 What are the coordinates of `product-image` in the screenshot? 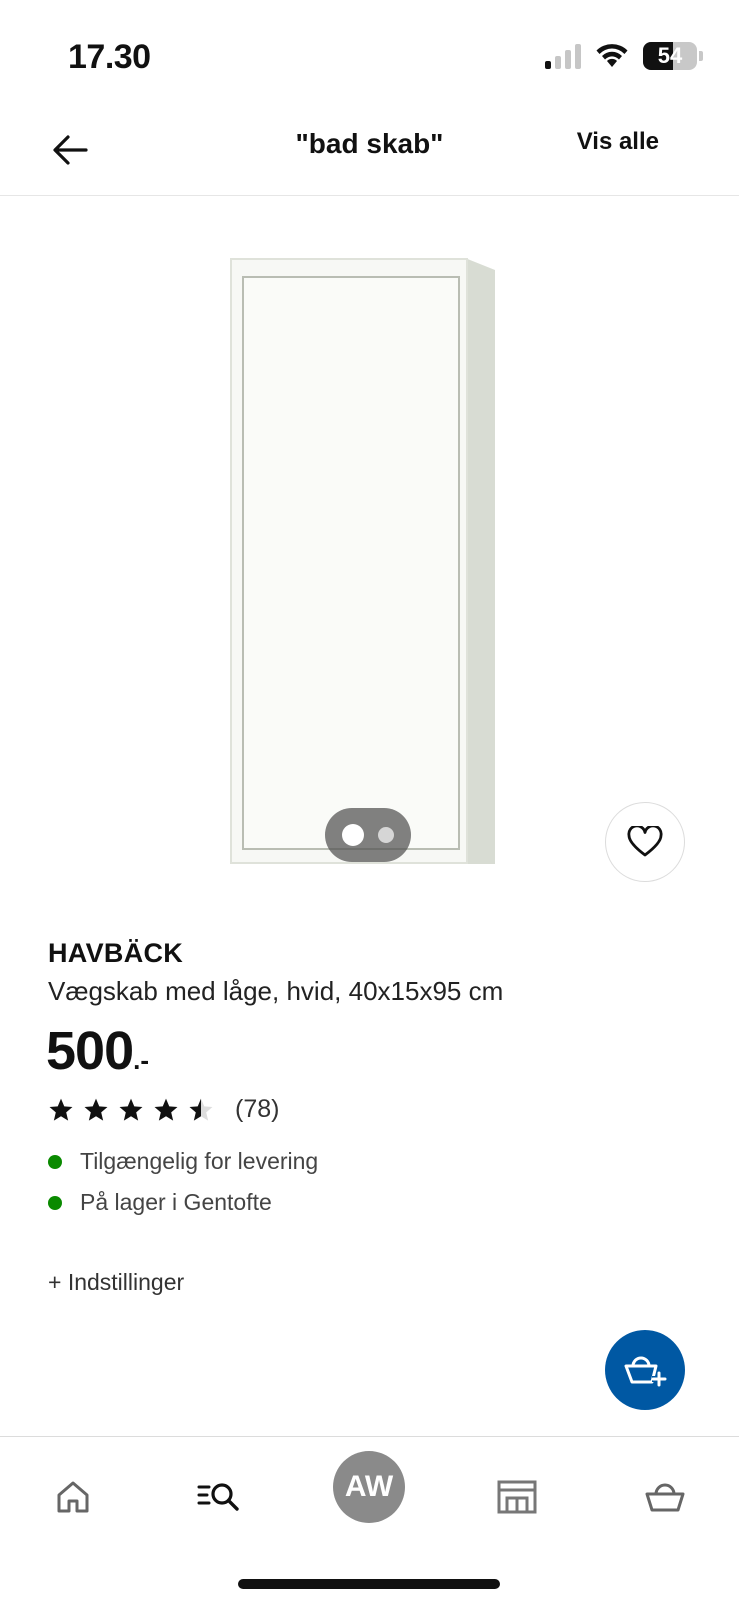 It's located at (367, 565).